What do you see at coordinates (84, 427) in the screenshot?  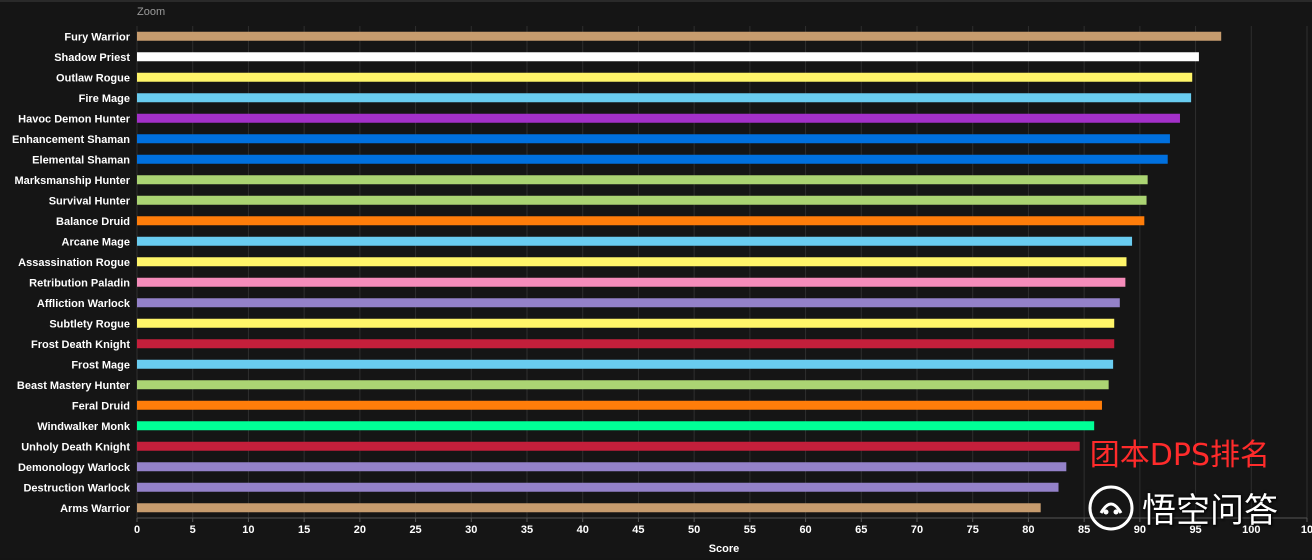 I see `category-label: Windwalker Monk` at bounding box center [84, 427].